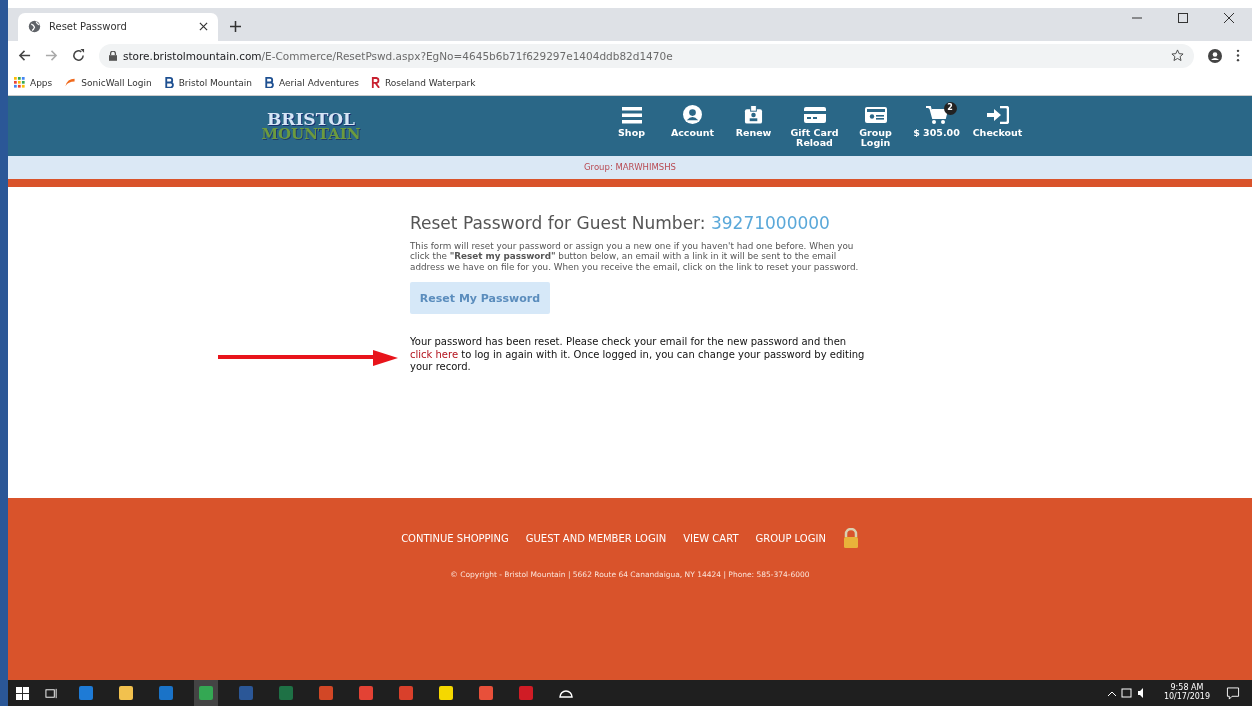  What do you see at coordinates (1183, 18) in the screenshot?
I see `maximize-icon` at bounding box center [1183, 18].